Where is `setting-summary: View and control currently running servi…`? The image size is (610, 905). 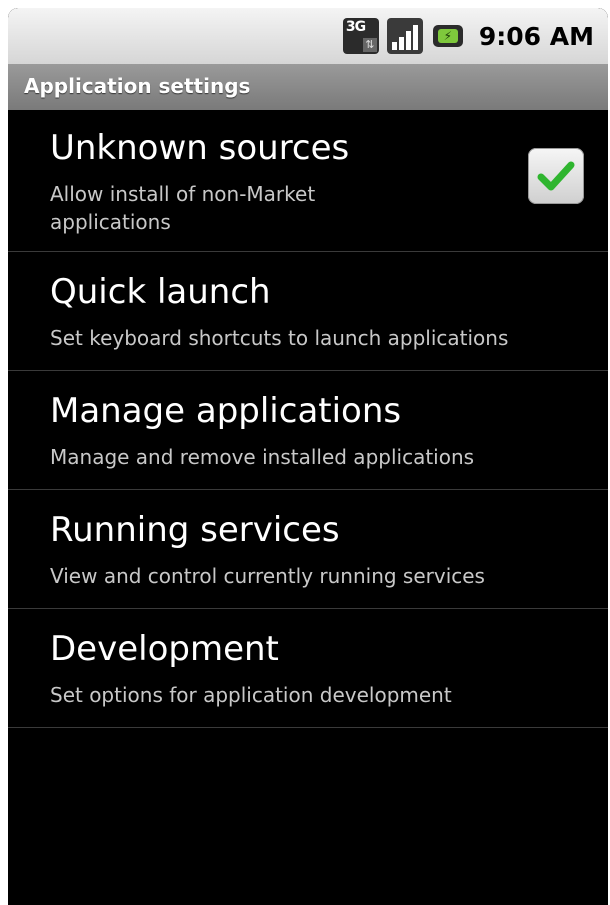
setting-summary: View and control currently running servi… is located at coordinates (267, 576).